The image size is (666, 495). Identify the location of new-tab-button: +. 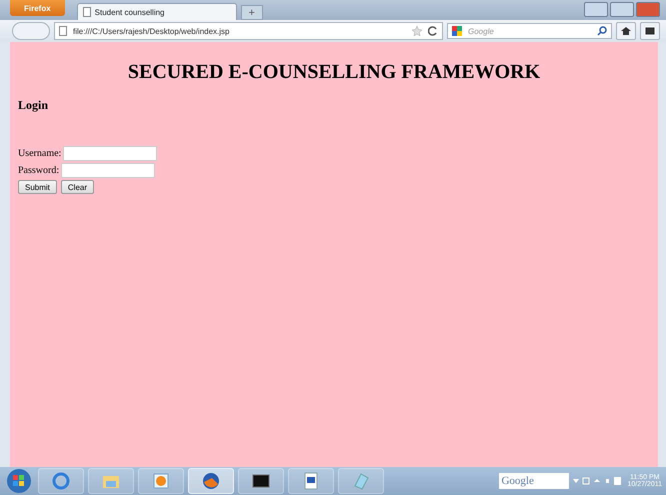
(251, 12).